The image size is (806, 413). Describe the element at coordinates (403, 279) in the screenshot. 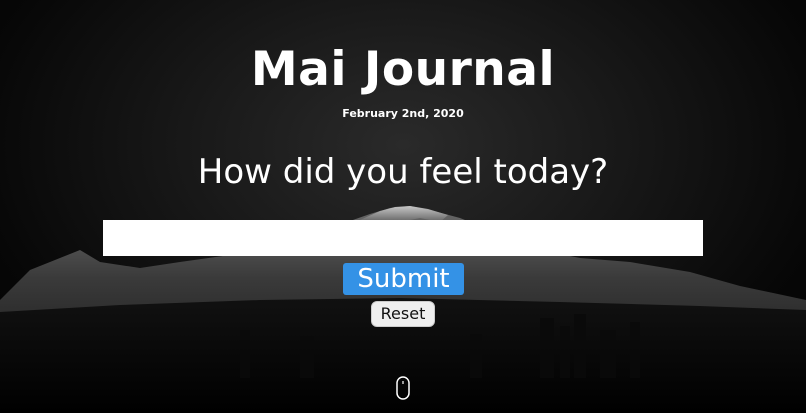

I see `submit-button: Submit` at that location.